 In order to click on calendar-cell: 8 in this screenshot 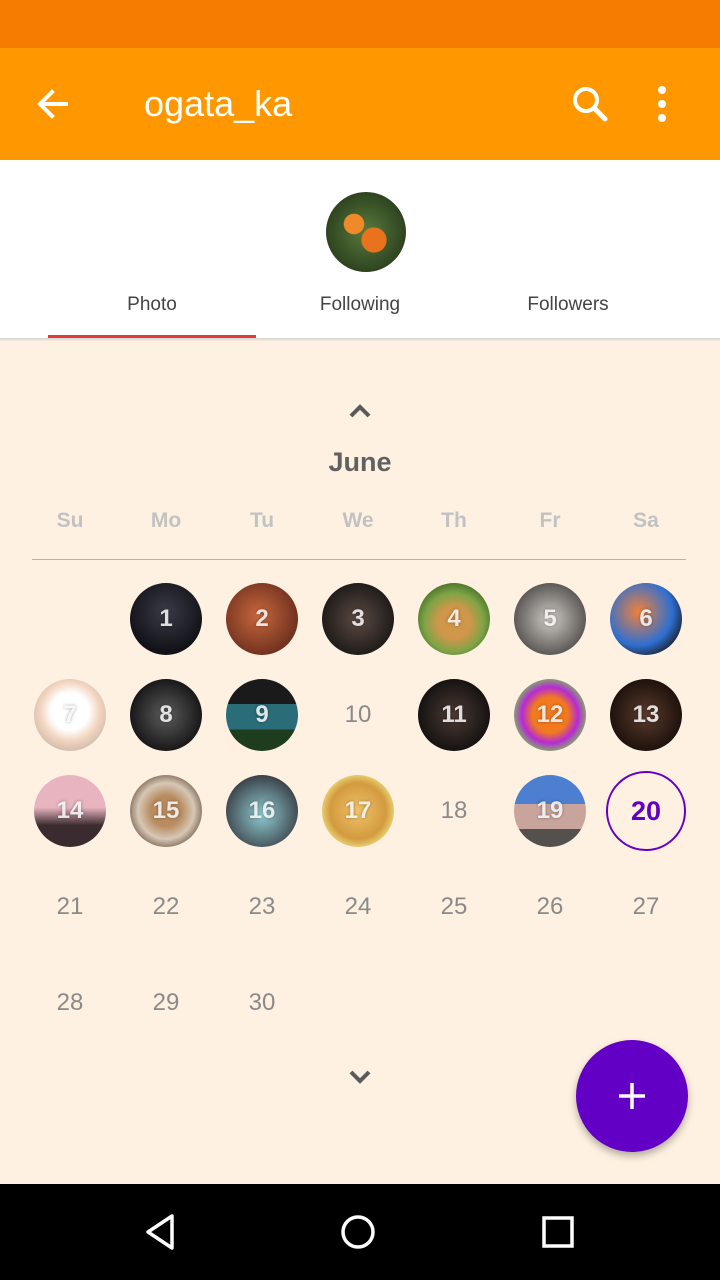, I will do `click(166, 715)`.